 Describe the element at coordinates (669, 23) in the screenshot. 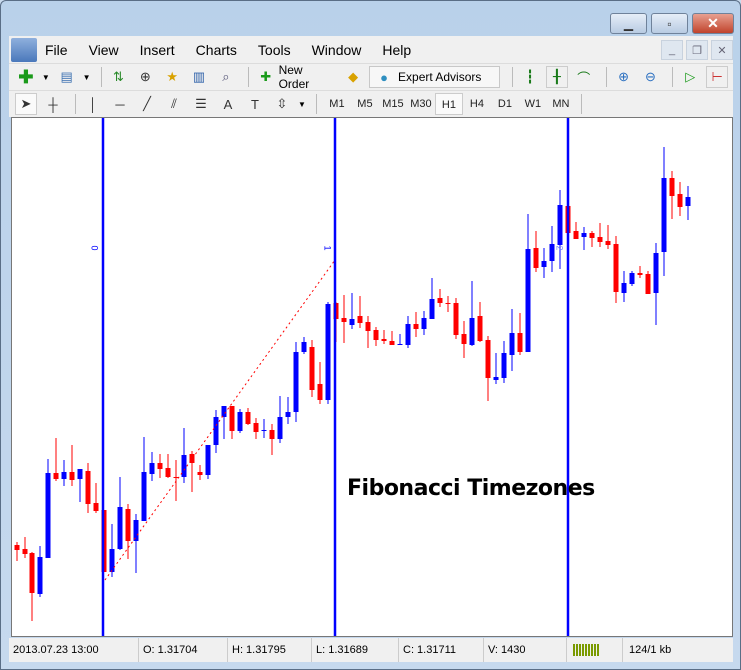

I see `maximize-button: ▫` at that location.